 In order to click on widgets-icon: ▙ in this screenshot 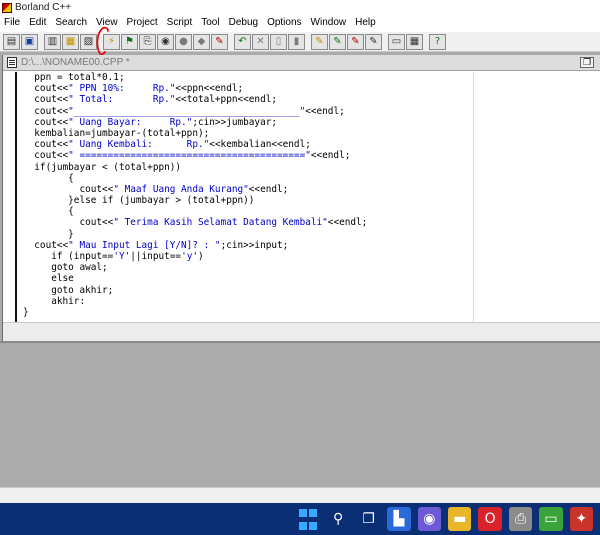, I will do `click(399, 519)`.